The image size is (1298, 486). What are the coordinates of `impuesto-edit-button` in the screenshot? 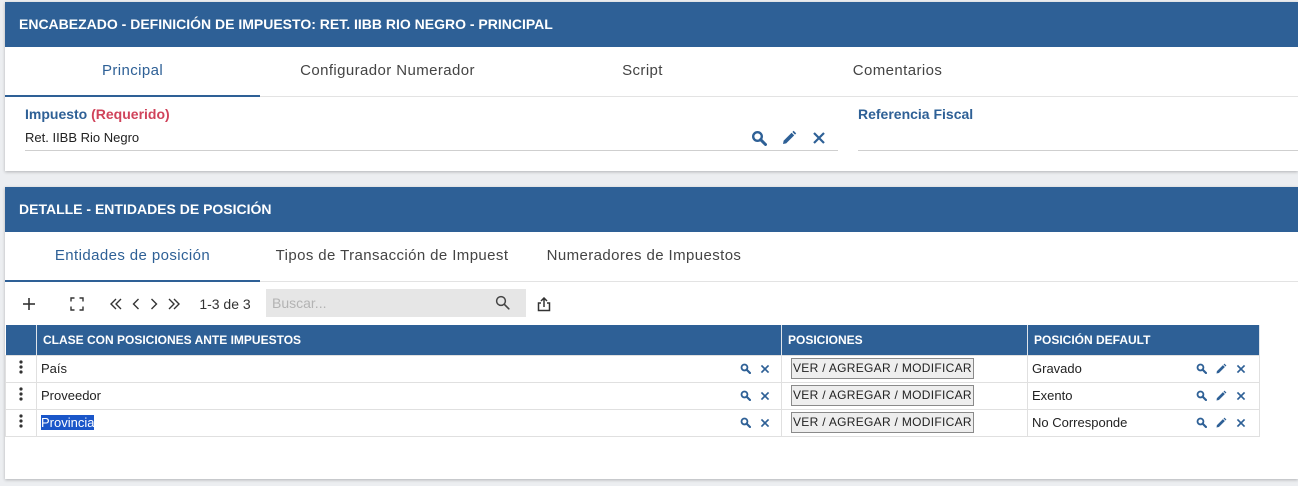 It's located at (789, 138).